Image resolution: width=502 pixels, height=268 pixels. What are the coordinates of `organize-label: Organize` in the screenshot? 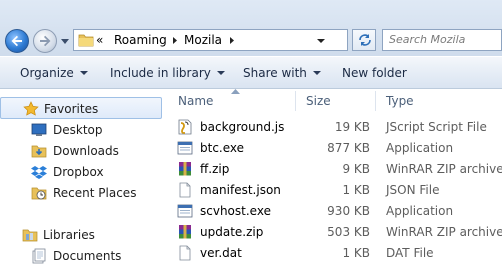 It's located at (47, 73).